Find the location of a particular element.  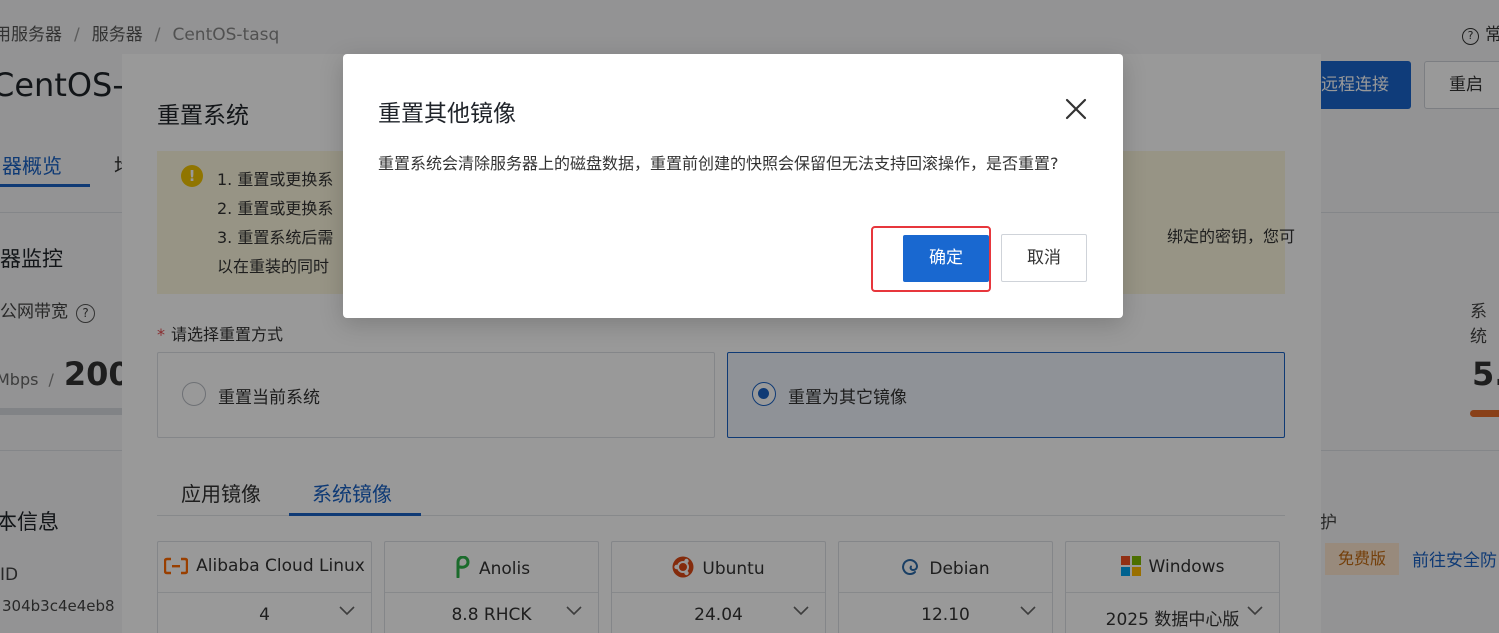

close-icon is located at coordinates (1076, 109).